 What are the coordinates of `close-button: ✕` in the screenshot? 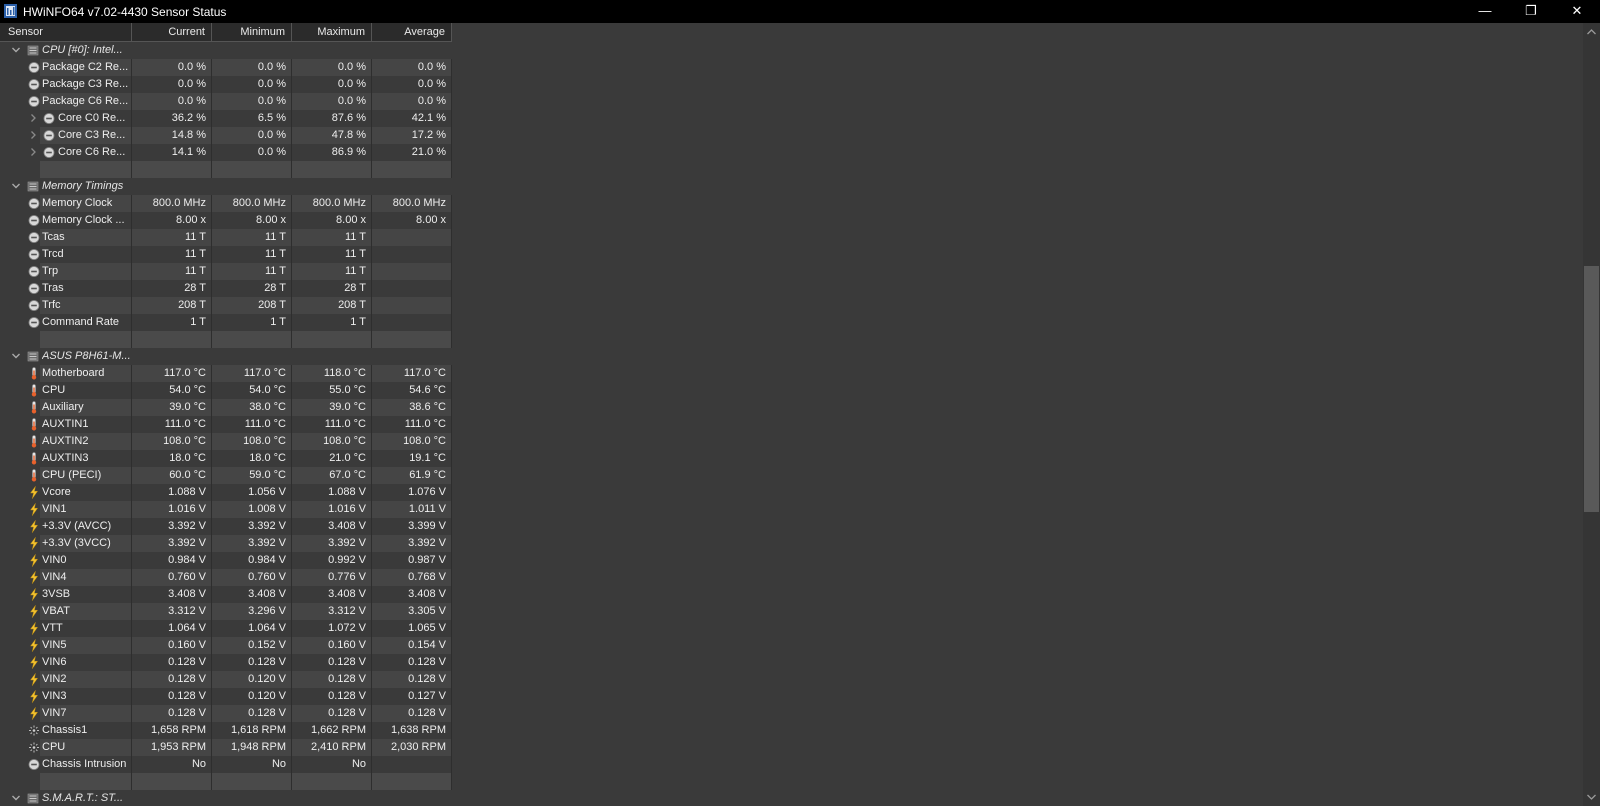 It's located at (1577, 11).